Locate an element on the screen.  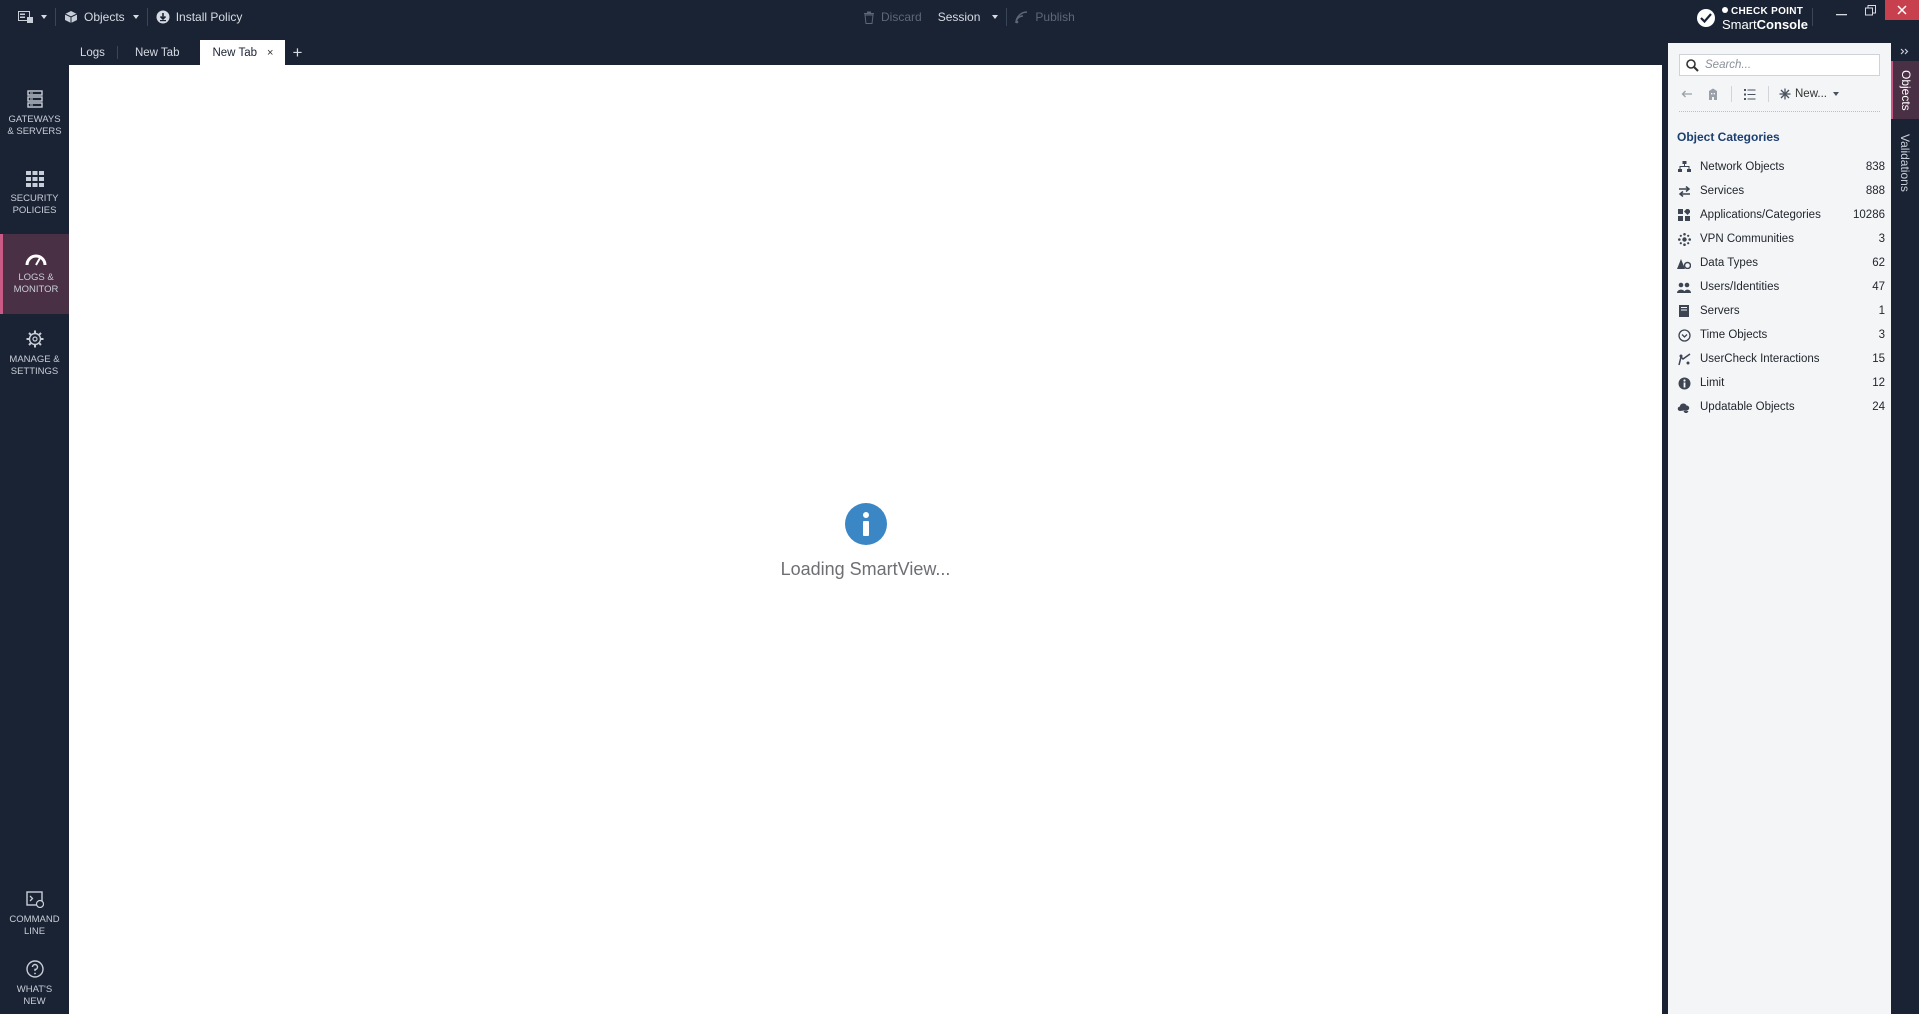
tab-objects: Objects is located at coordinates (1905, 90).